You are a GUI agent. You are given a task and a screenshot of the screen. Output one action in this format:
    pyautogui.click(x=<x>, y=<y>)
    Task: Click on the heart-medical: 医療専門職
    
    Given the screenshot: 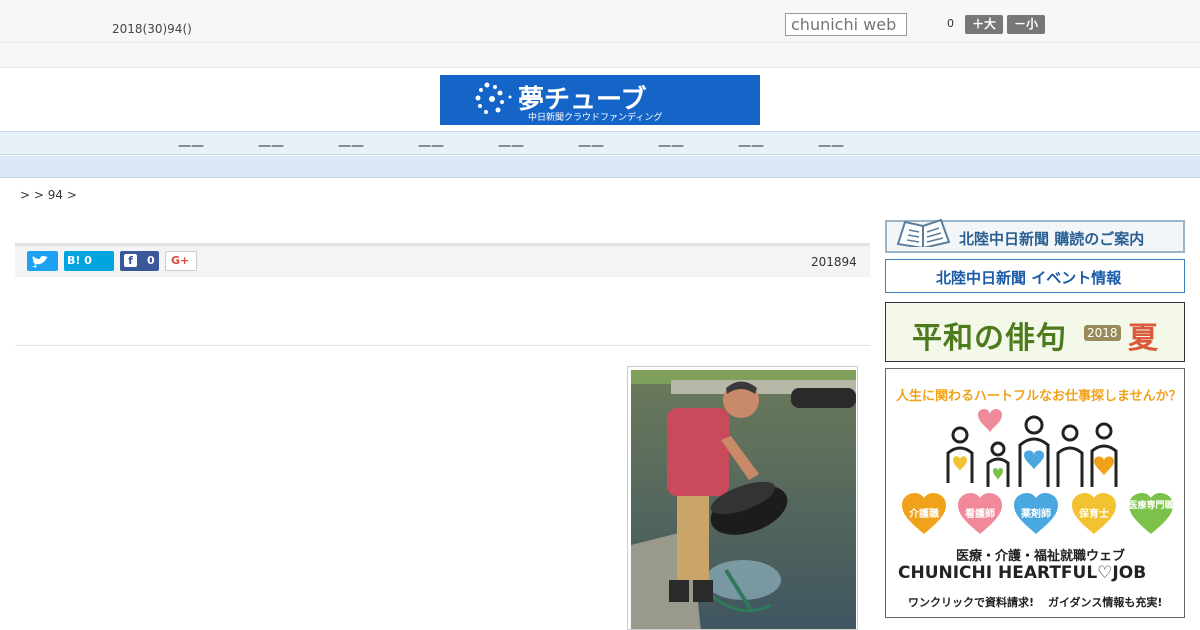 What is the action you would take?
    pyautogui.click(x=1151, y=514)
    